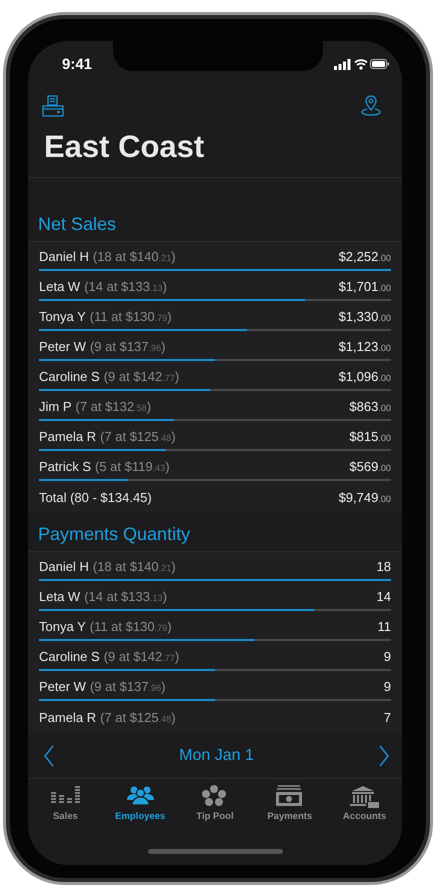 This screenshot has height=895, width=436. What do you see at coordinates (214, 811) in the screenshot?
I see `tab: Tip Pool` at bounding box center [214, 811].